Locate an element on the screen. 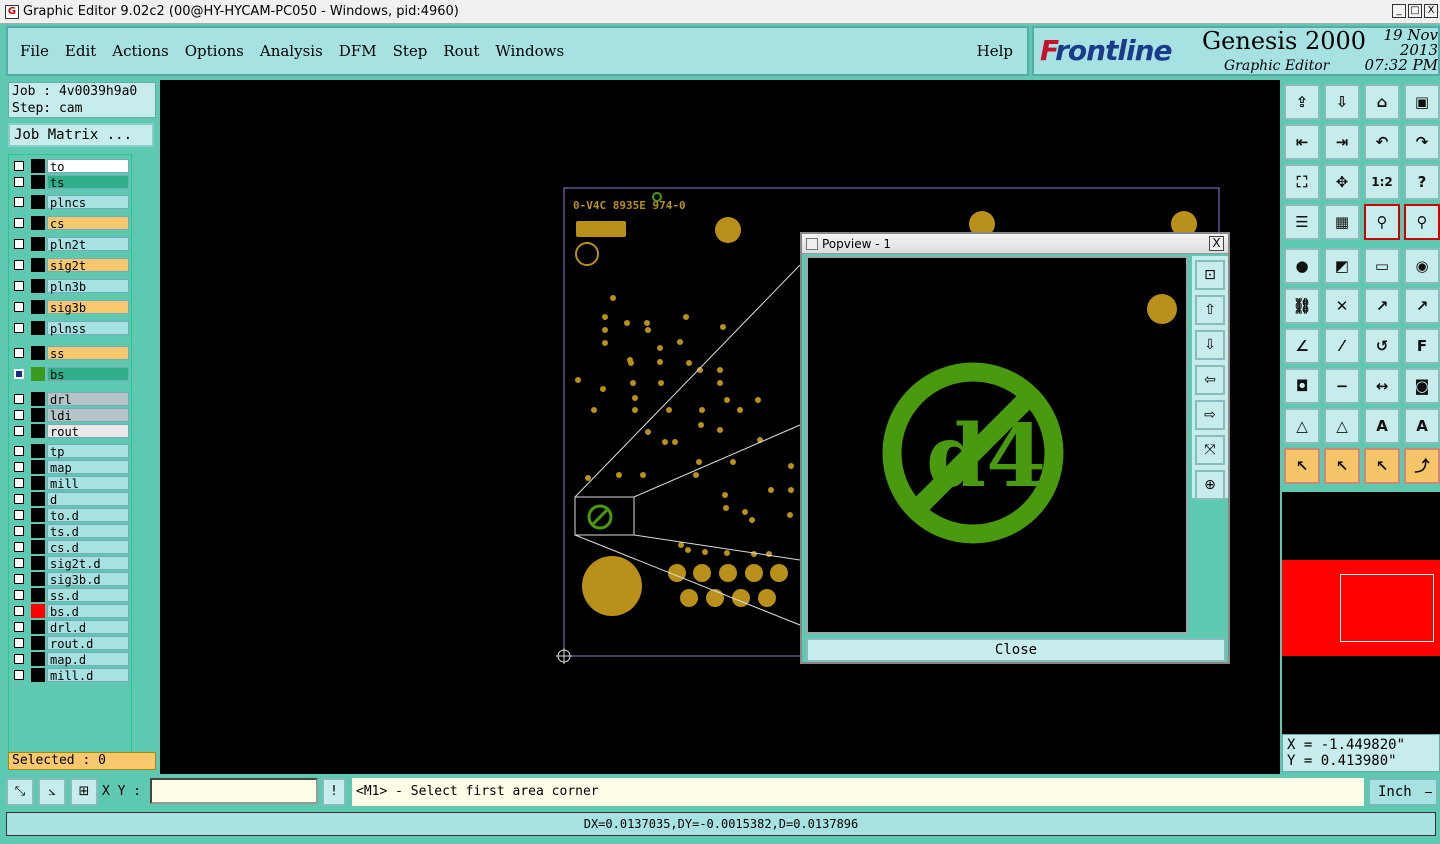  layer-row-mill-d: mill.d is located at coordinates (70, 675).